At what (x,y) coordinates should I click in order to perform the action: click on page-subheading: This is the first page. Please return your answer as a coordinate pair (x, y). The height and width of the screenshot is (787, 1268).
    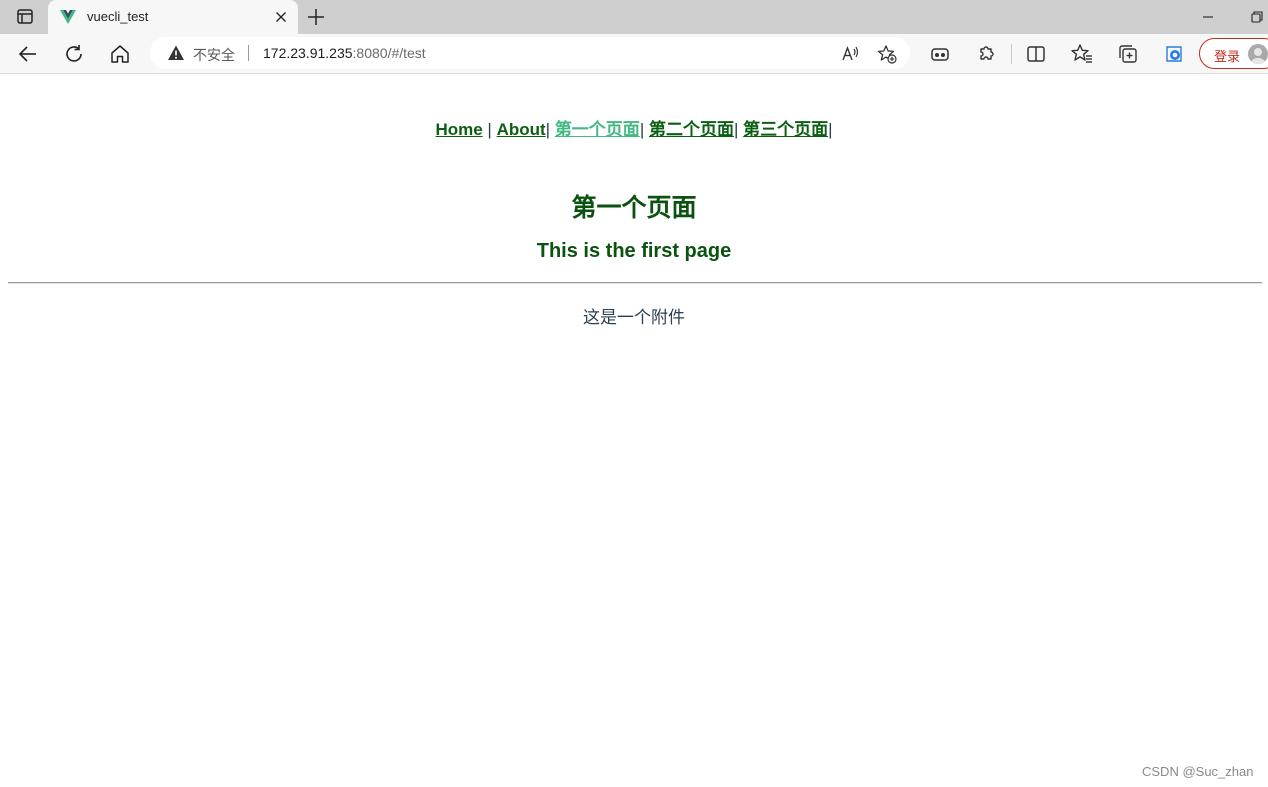
    Looking at the image, I should click on (634, 251).